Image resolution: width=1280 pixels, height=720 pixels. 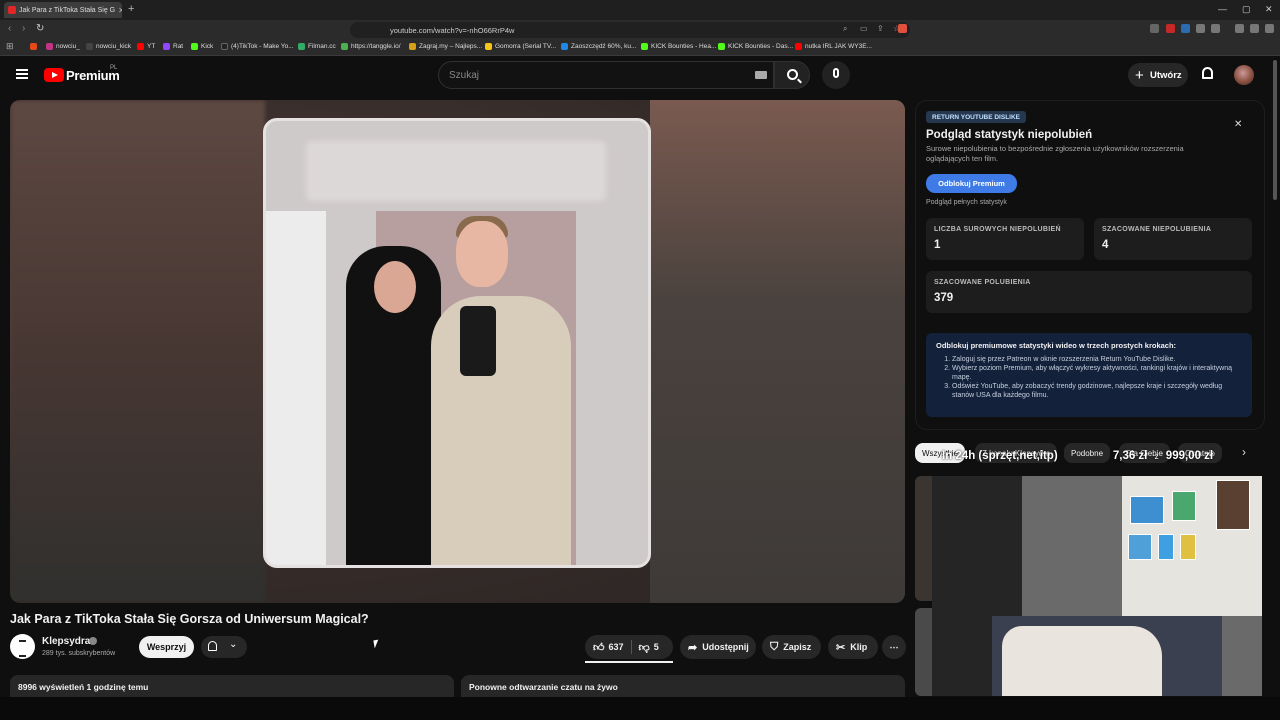 I want to click on apps-grid-icon: ⊞, so click(x=10, y=46).